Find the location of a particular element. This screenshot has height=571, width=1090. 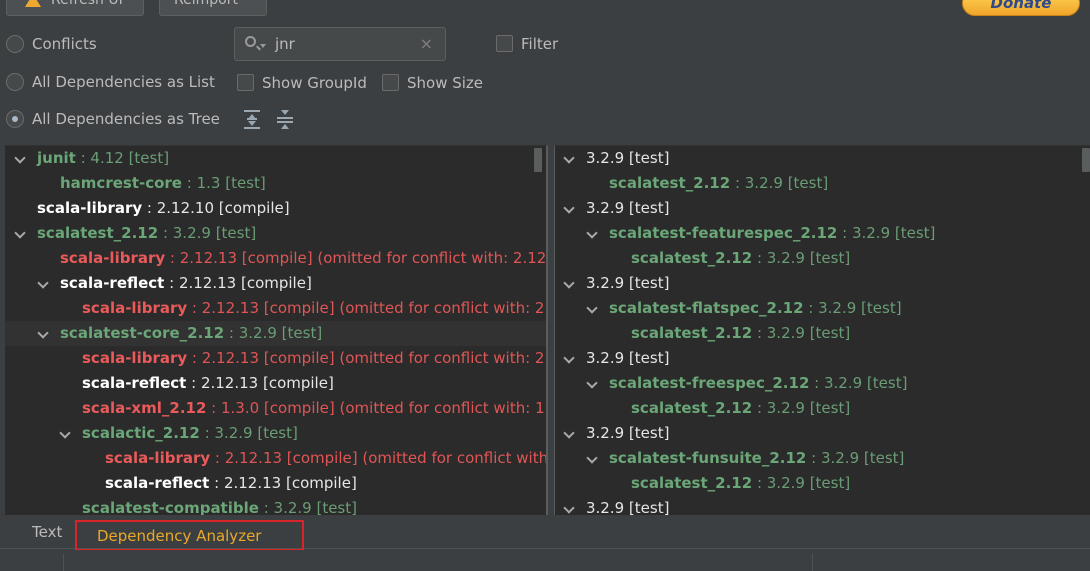

tree-row: scalatest-compatible : 3.2.9 [test] is located at coordinates (275, 505).